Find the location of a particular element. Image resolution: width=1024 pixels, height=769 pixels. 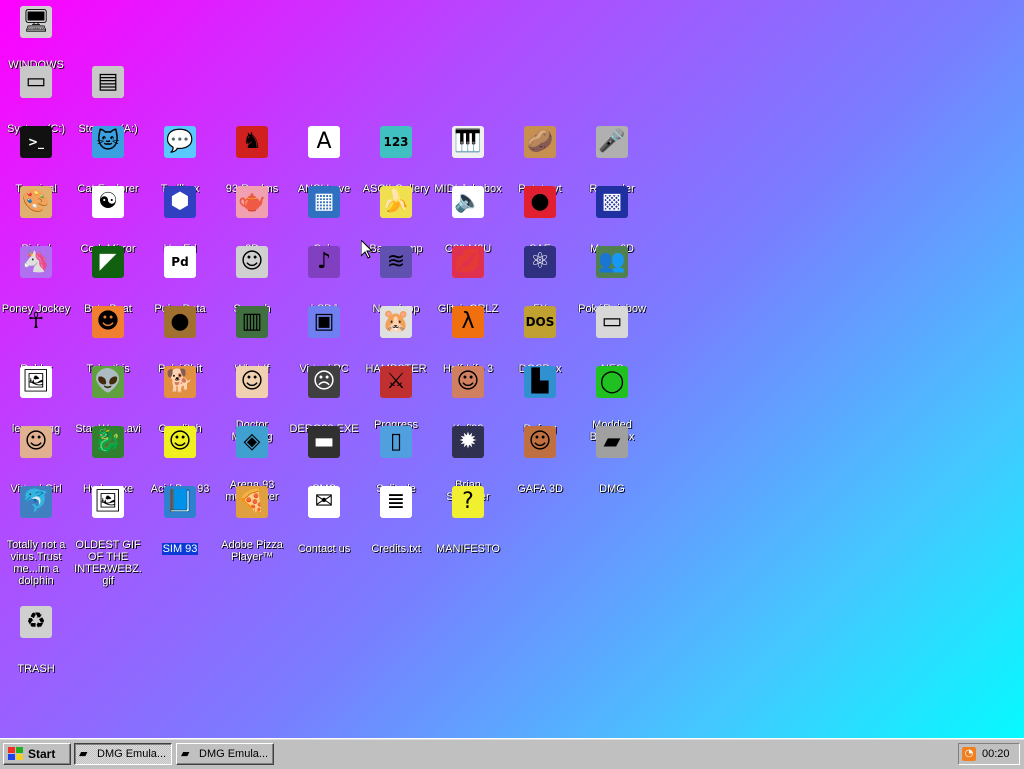

recycle-bin-icon: ♻ is located at coordinates (36, 622).